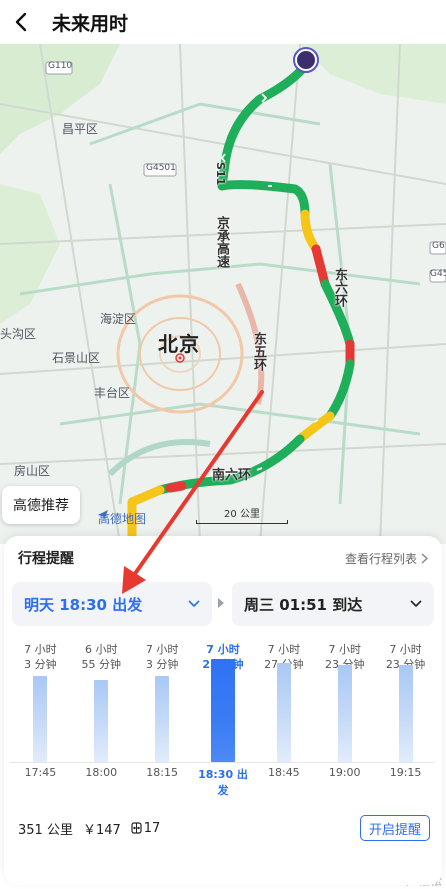  Describe the element at coordinates (232, 475) in the screenshot. I see `road-label-nanliuhuan: 南六环` at that location.